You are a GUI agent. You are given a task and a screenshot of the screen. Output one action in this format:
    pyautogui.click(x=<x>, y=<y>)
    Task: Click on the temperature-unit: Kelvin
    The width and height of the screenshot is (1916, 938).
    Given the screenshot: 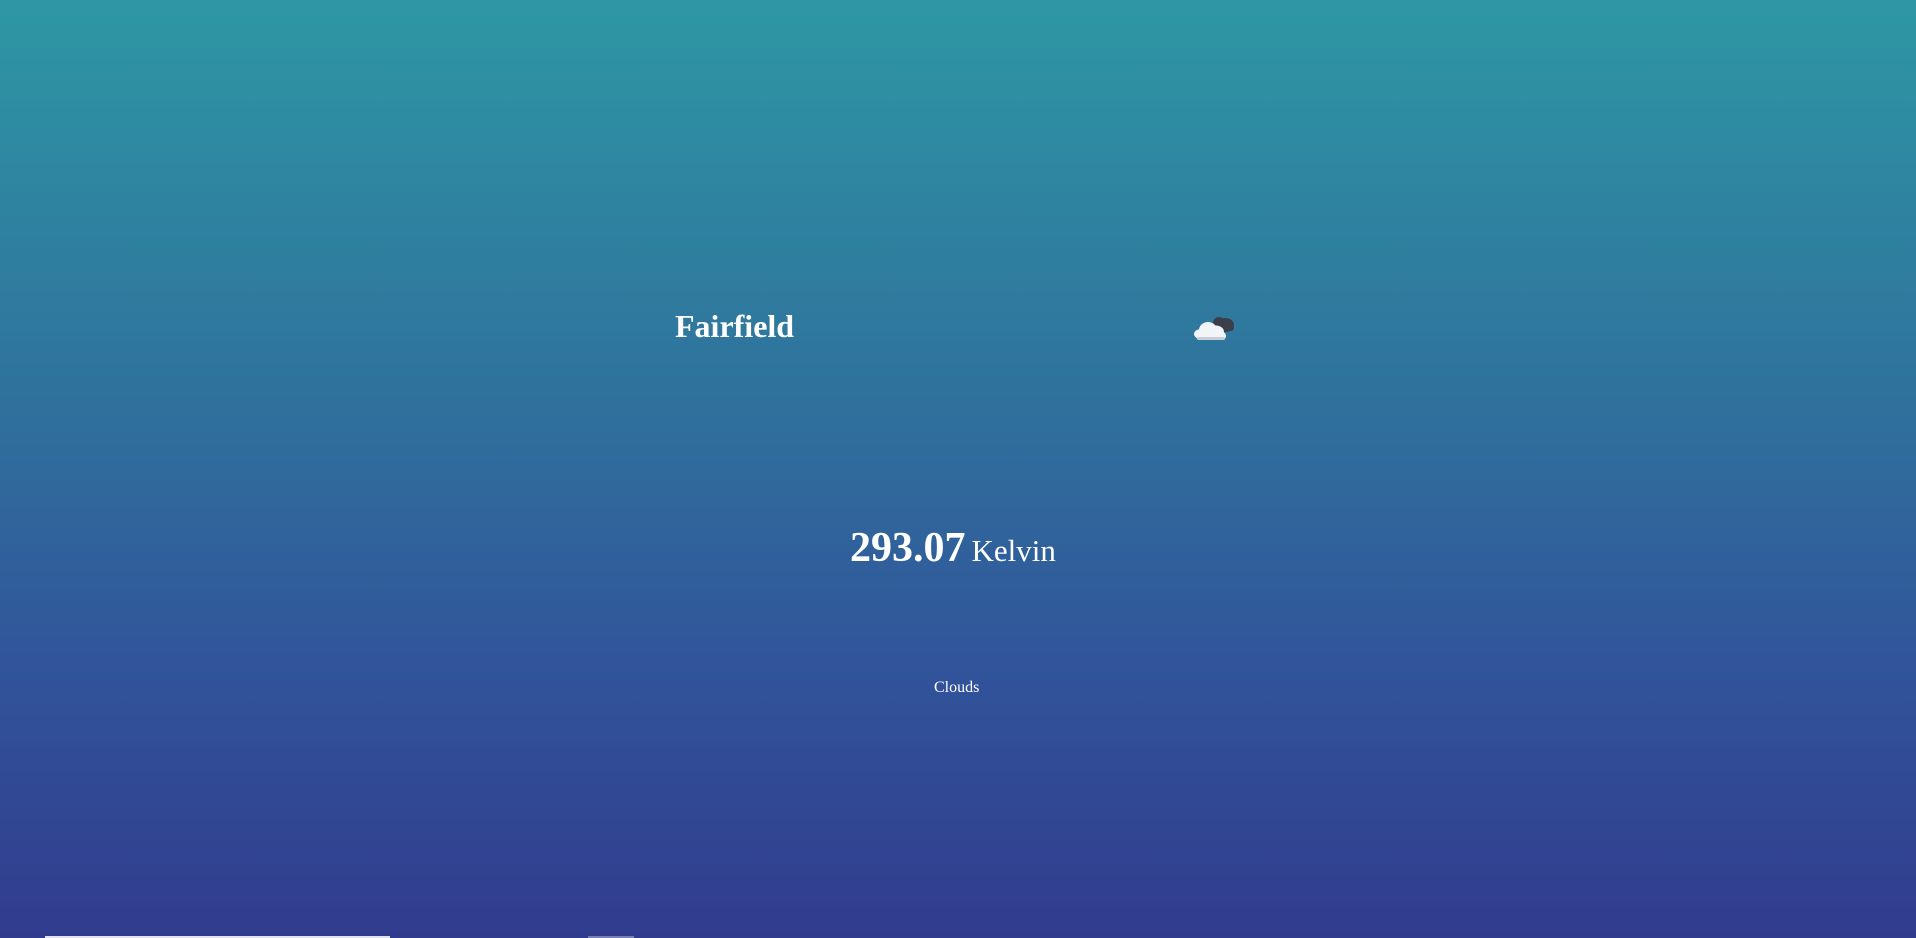 What is the action you would take?
    pyautogui.click(x=1013, y=550)
    